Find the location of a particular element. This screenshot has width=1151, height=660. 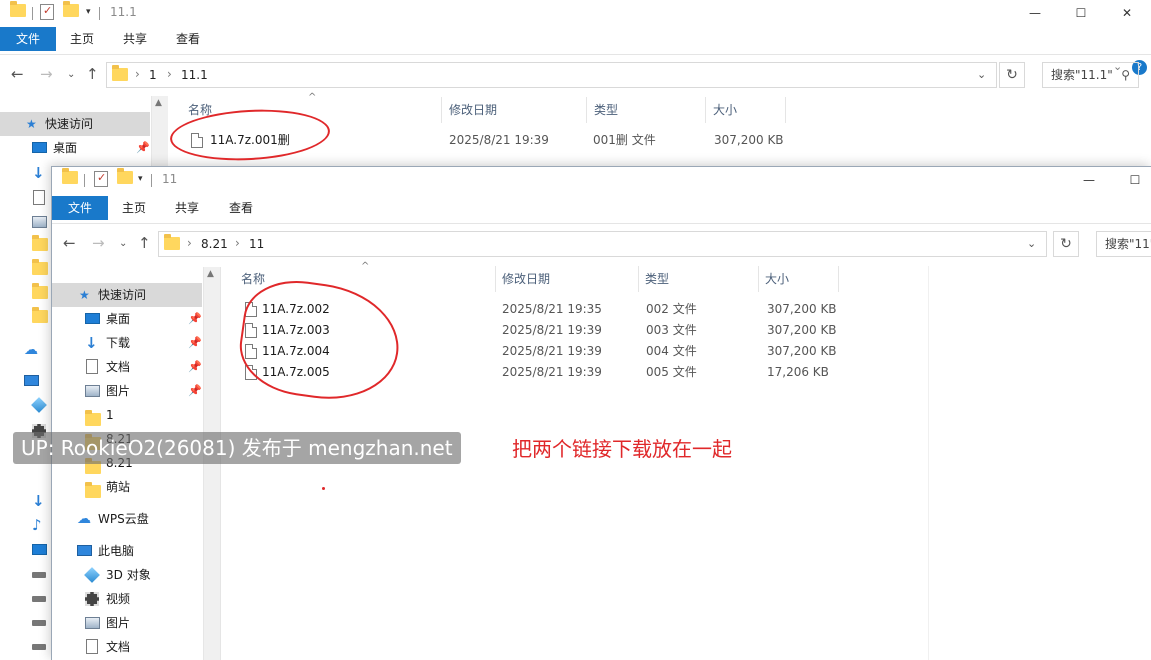

nav-documents: 文档 📌 is located at coordinates (127, 367).